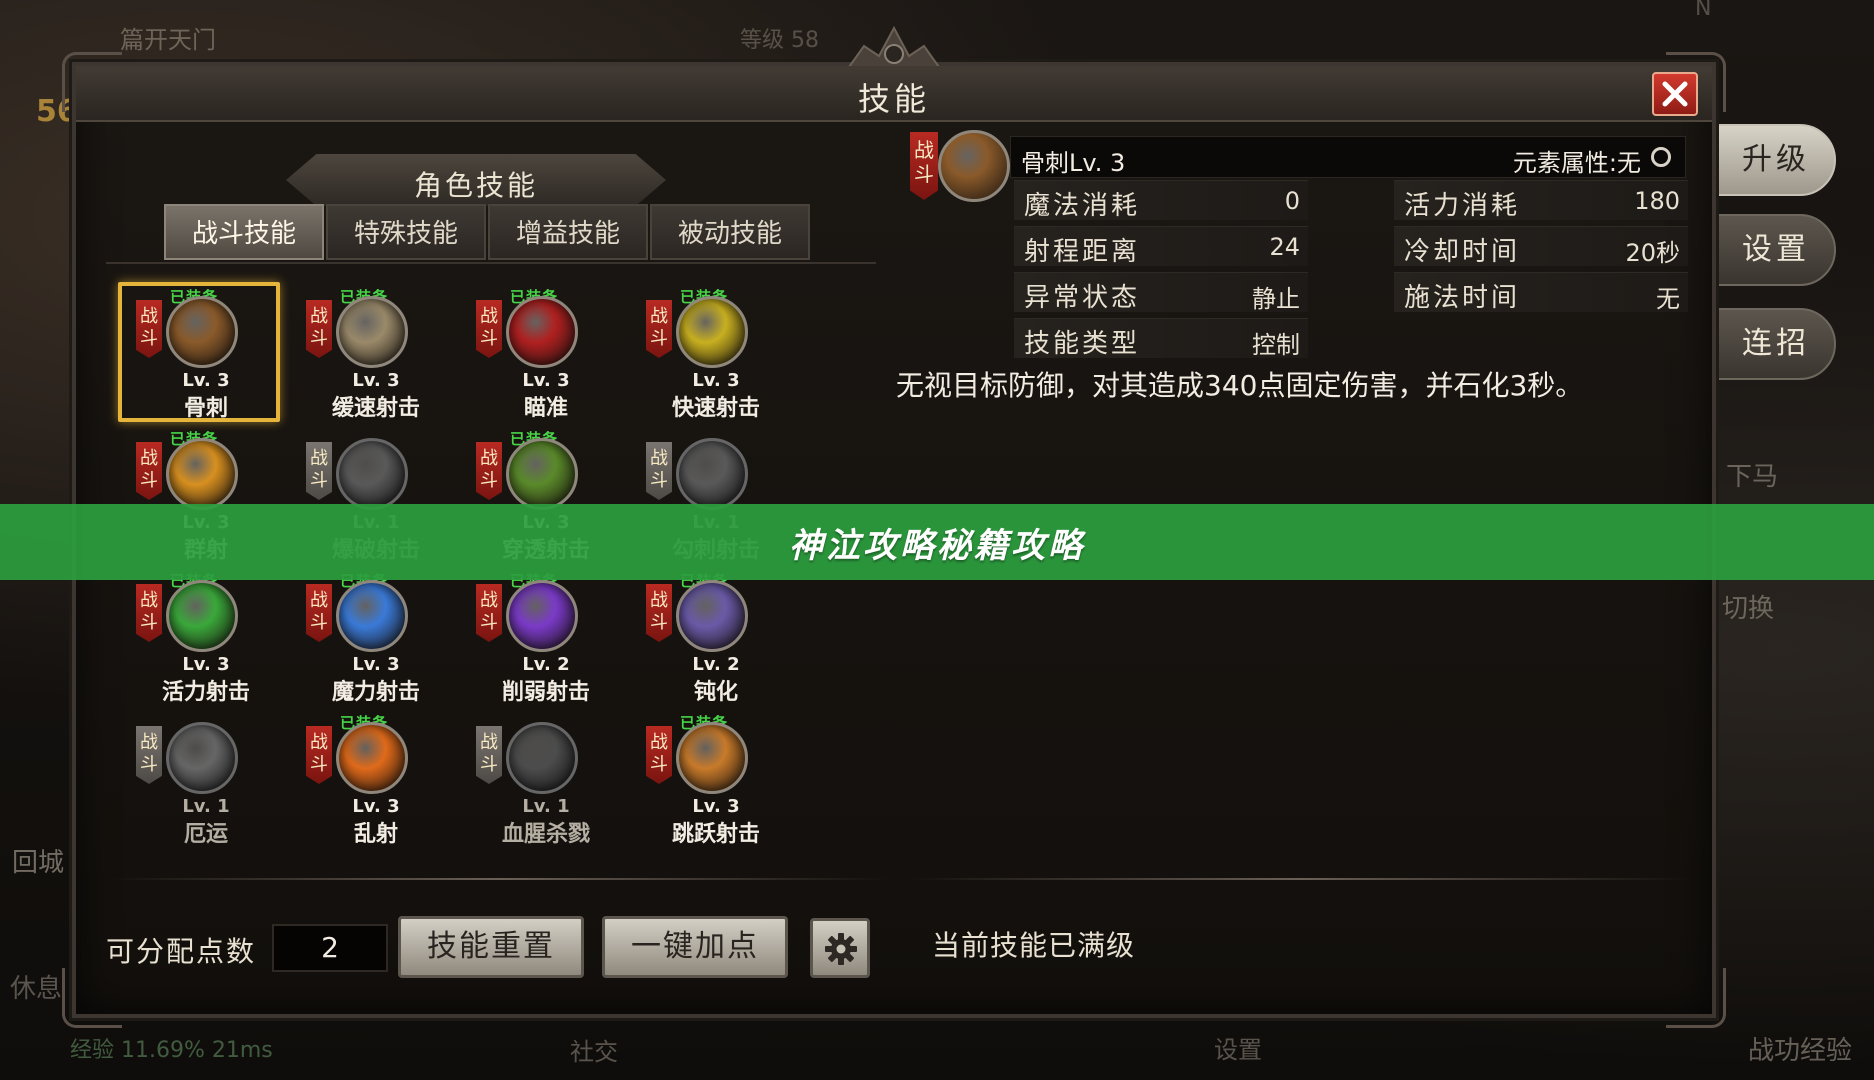  Describe the element at coordinates (1541, 246) in the screenshot. I see `stat-cooldown: 冷却时间 20秒` at that location.